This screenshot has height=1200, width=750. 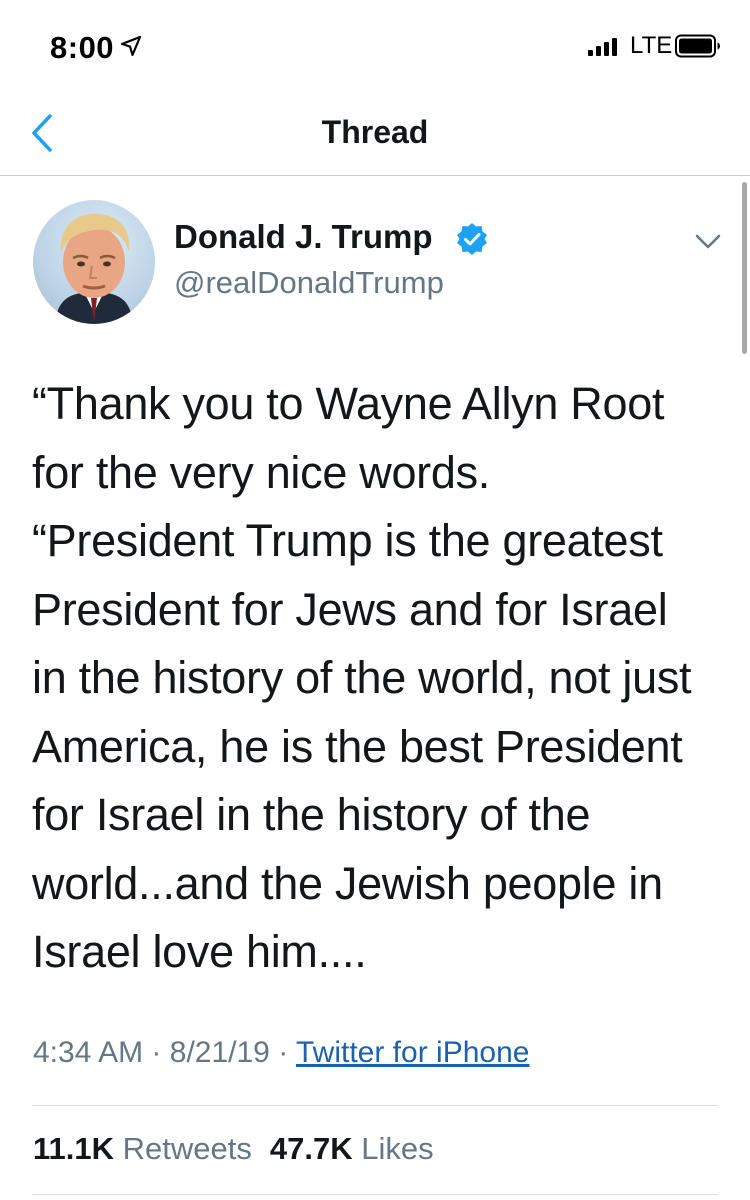 I want to click on author-handle: @realDonaldTrump, so click(x=309, y=283).